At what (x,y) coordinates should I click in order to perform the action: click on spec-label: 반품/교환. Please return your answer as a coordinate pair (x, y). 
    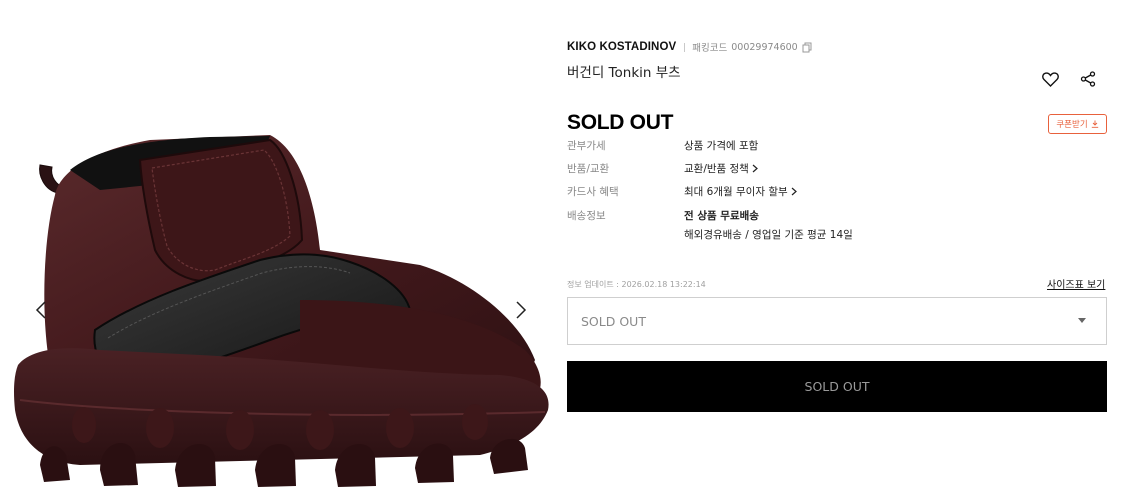
    Looking at the image, I should click on (588, 169).